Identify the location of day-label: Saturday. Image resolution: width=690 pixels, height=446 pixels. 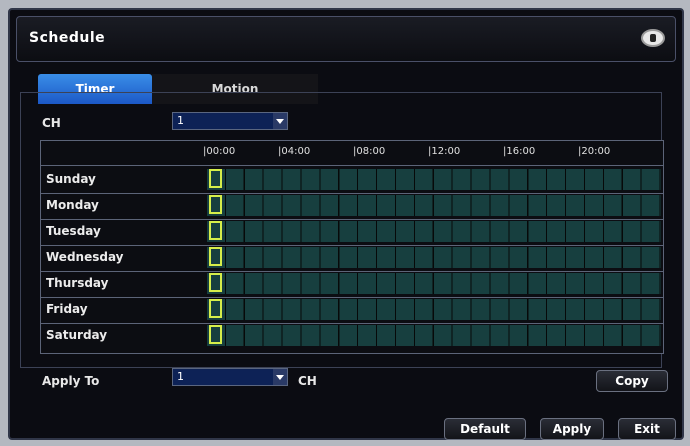
(77, 335).